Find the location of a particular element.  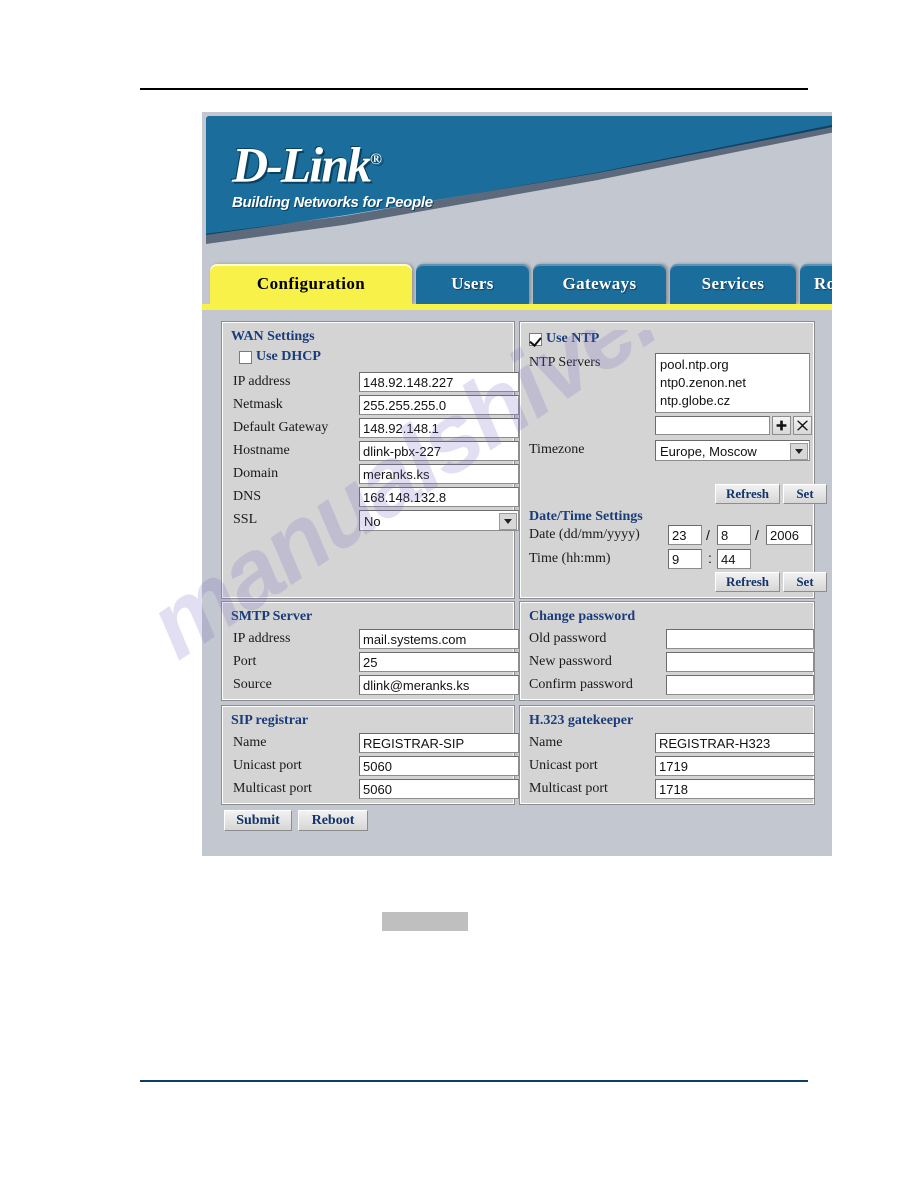

confirm-password-input is located at coordinates (740, 685).